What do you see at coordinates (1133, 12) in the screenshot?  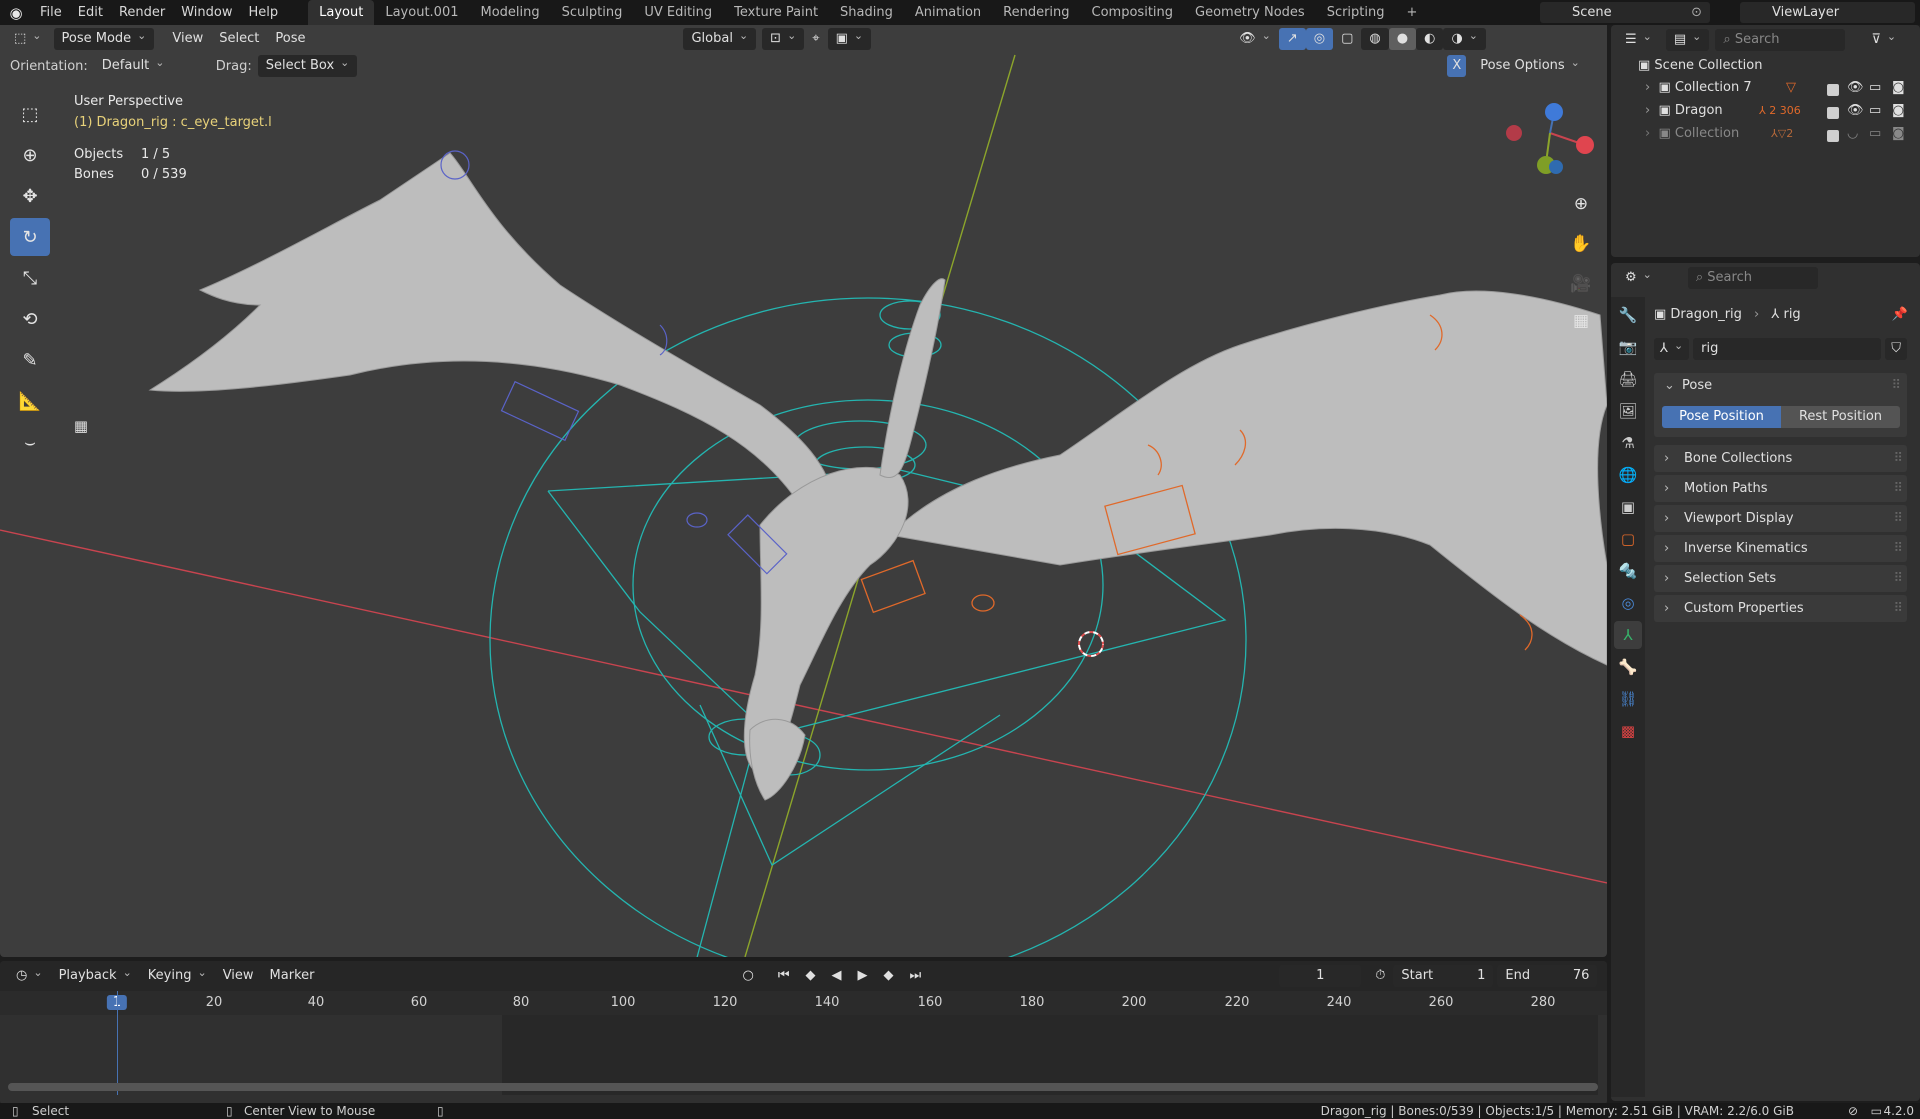 I see `tab-compositing: Compositing` at bounding box center [1133, 12].